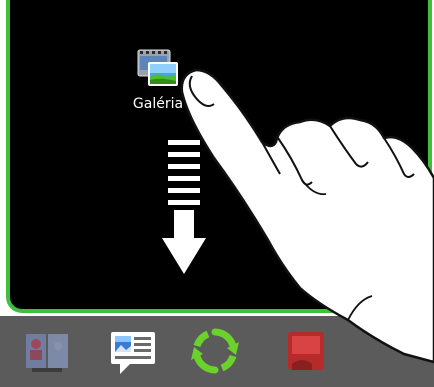  What do you see at coordinates (133, 351) in the screenshot?
I see `messages-icon` at bounding box center [133, 351].